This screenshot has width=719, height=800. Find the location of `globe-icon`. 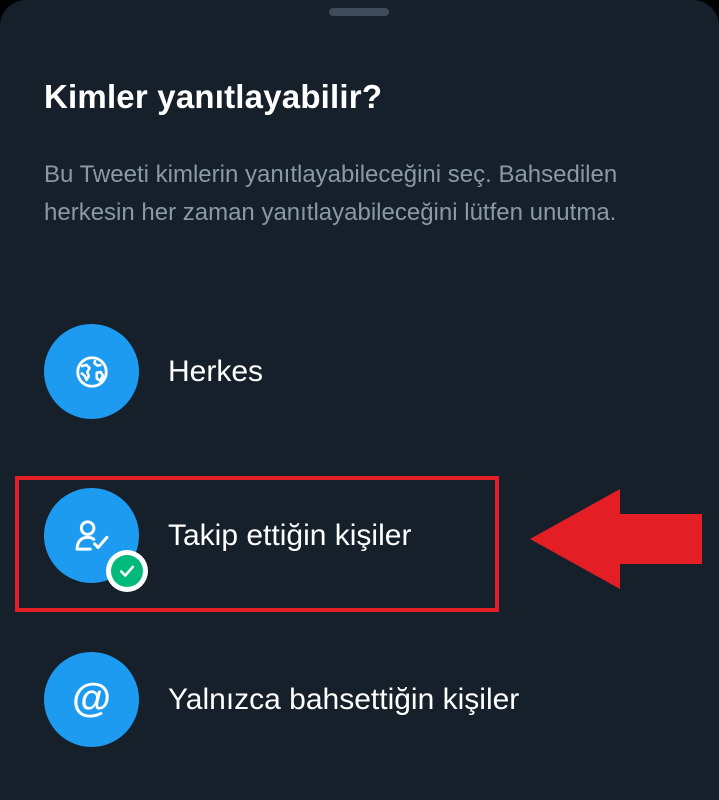

globe-icon is located at coordinates (91, 371).